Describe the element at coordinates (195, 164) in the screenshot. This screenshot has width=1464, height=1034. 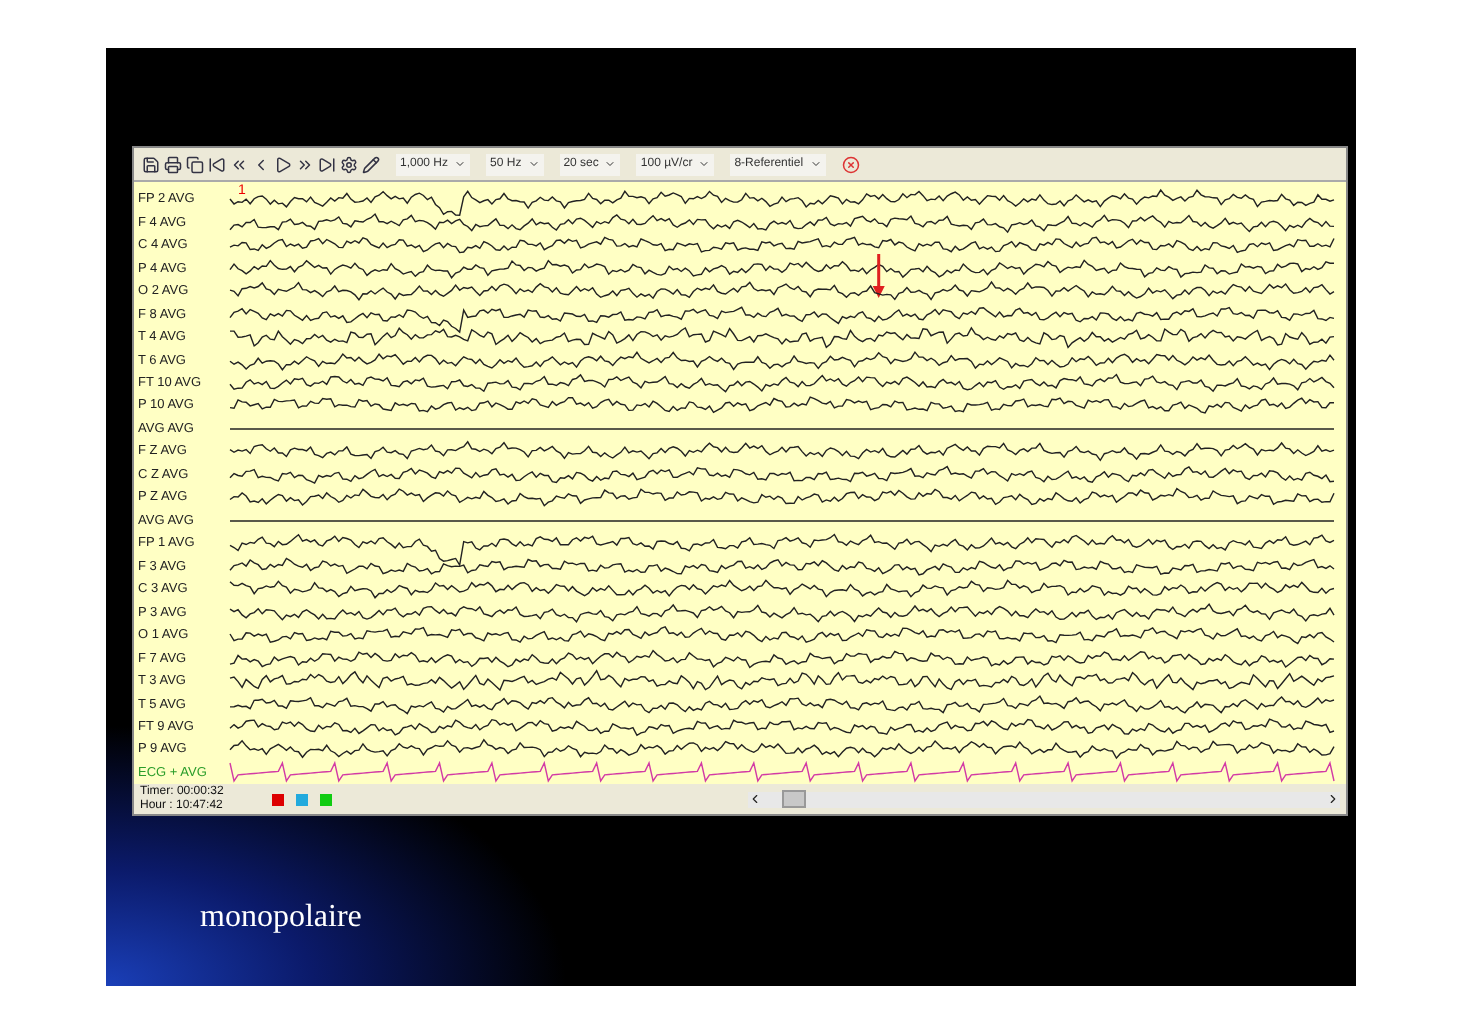
I see `copy-icon` at that location.